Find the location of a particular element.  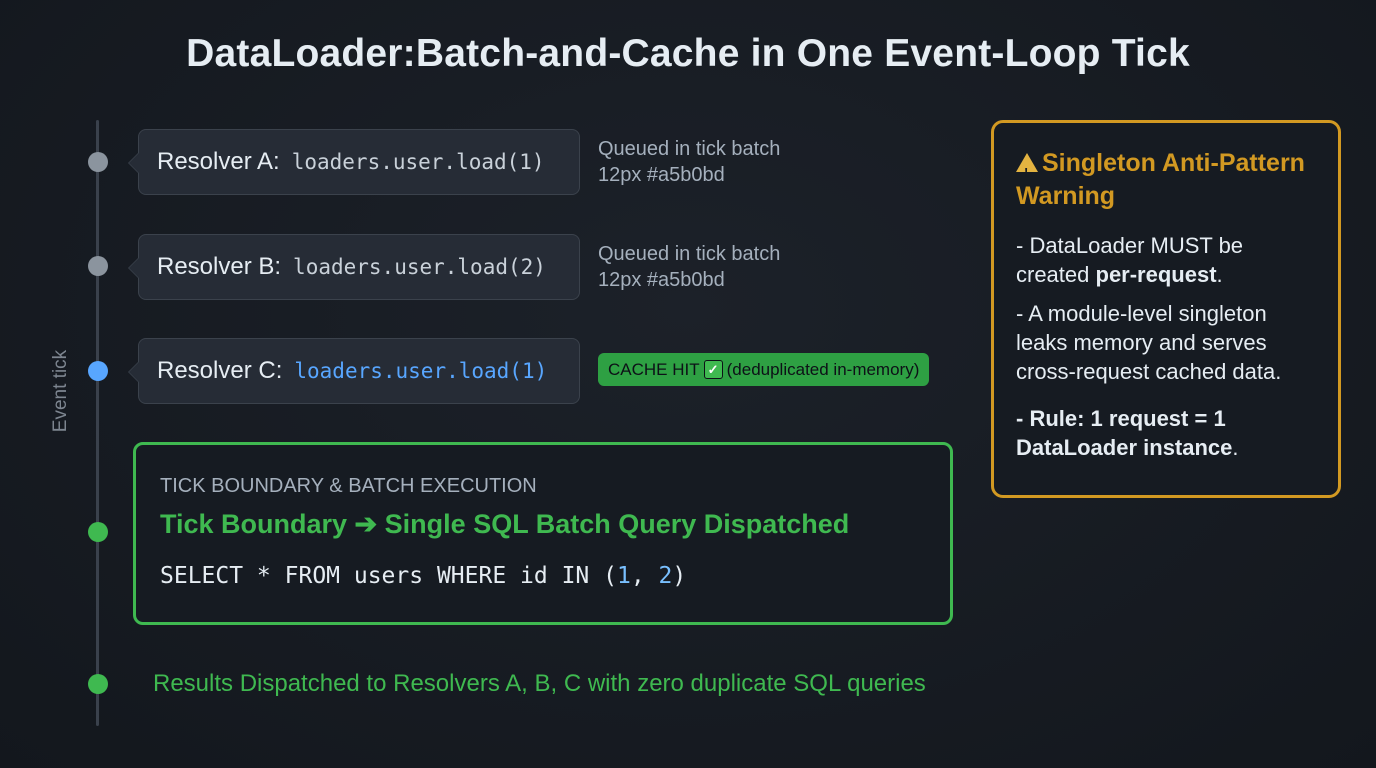

timeline-dot-b is located at coordinates (98, 266).